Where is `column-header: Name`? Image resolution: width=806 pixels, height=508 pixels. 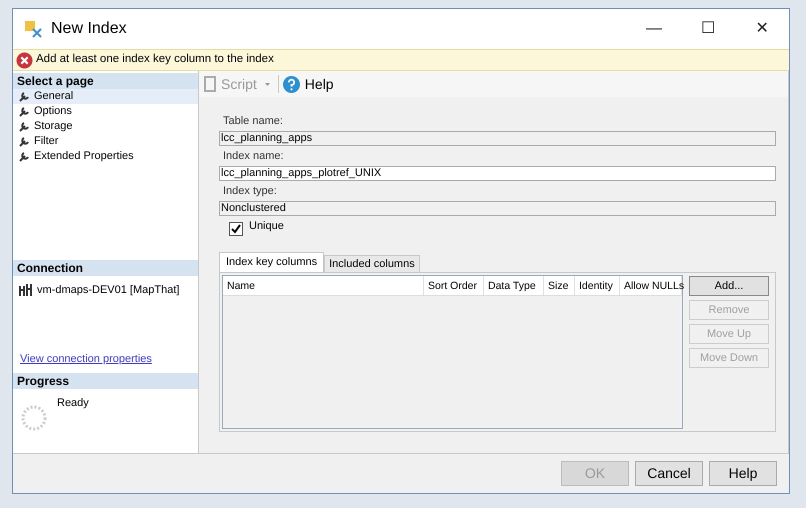
column-header: Name is located at coordinates (323, 285).